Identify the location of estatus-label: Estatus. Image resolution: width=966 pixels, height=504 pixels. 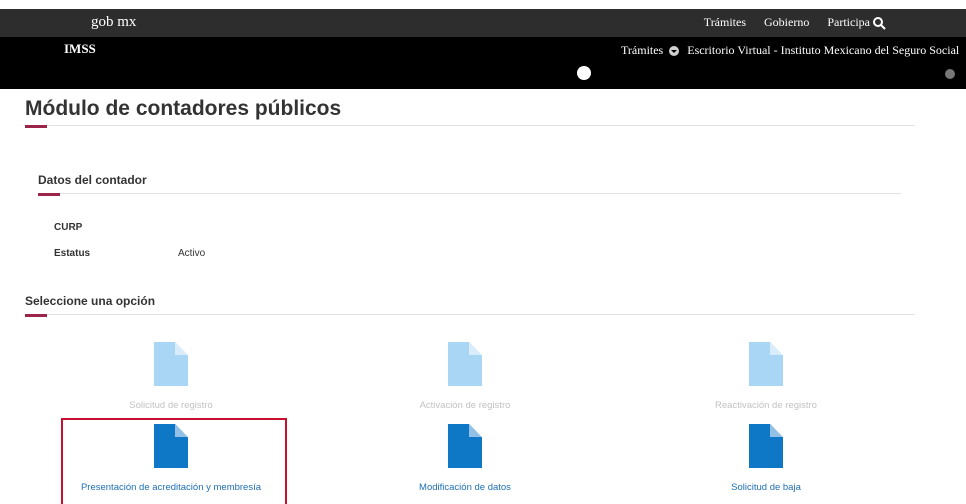
(72, 253).